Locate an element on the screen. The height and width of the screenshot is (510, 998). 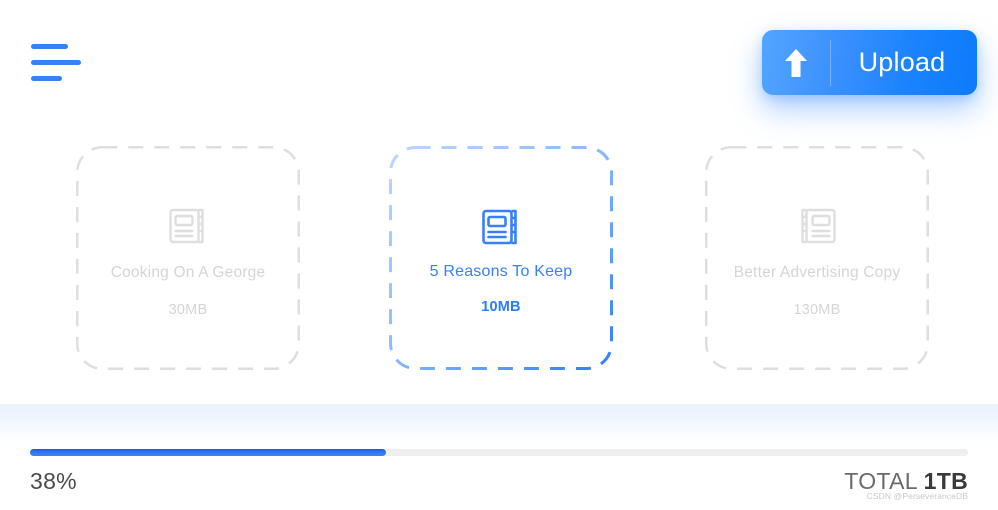
file-card-better-advertising-copy: Better Advertising Copy 130MB is located at coordinates (817, 258).